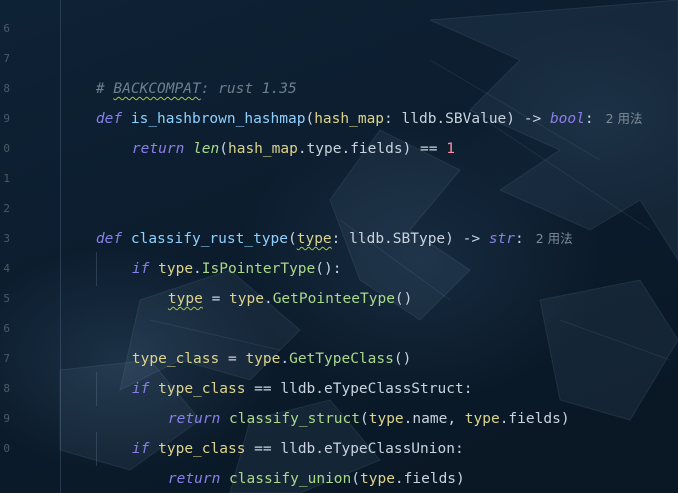 The width and height of the screenshot is (678, 493). I want to click on line-number-gutter: 6 7 8 9 0 1 2 3 4 5 6 7 8 9 0, so click(7, 246).